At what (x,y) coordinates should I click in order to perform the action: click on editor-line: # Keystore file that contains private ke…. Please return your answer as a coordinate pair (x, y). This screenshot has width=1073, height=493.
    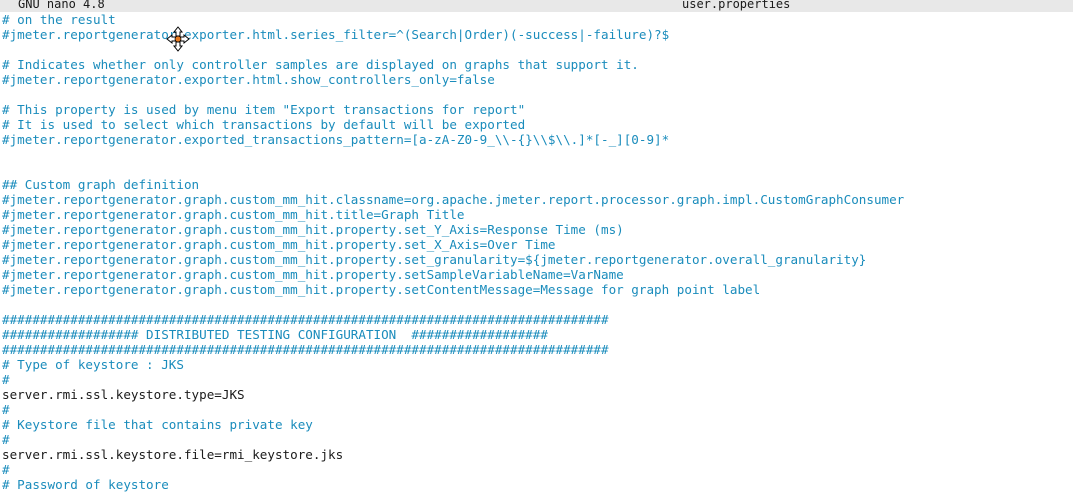
    Looking at the image, I should click on (157, 424).